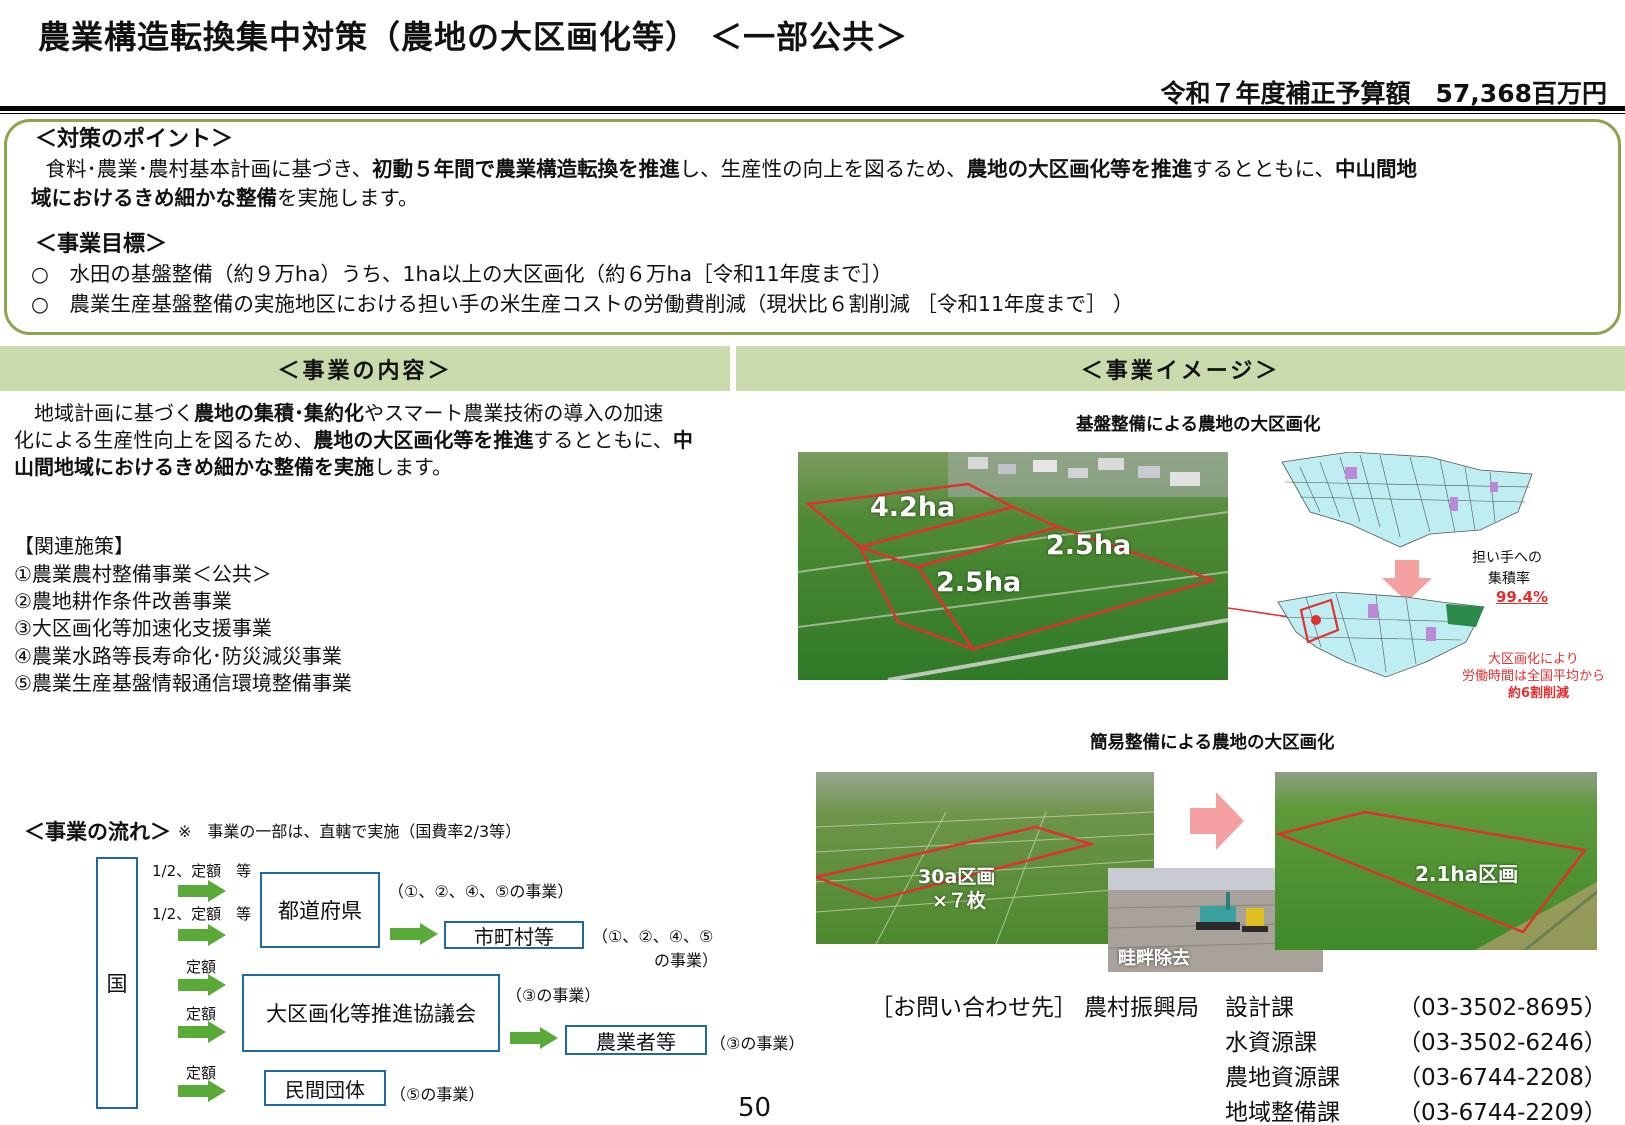 This screenshot has height=1125, width=1625. I want to click on concentration-label-2: 集積率, so click(1509, 579).